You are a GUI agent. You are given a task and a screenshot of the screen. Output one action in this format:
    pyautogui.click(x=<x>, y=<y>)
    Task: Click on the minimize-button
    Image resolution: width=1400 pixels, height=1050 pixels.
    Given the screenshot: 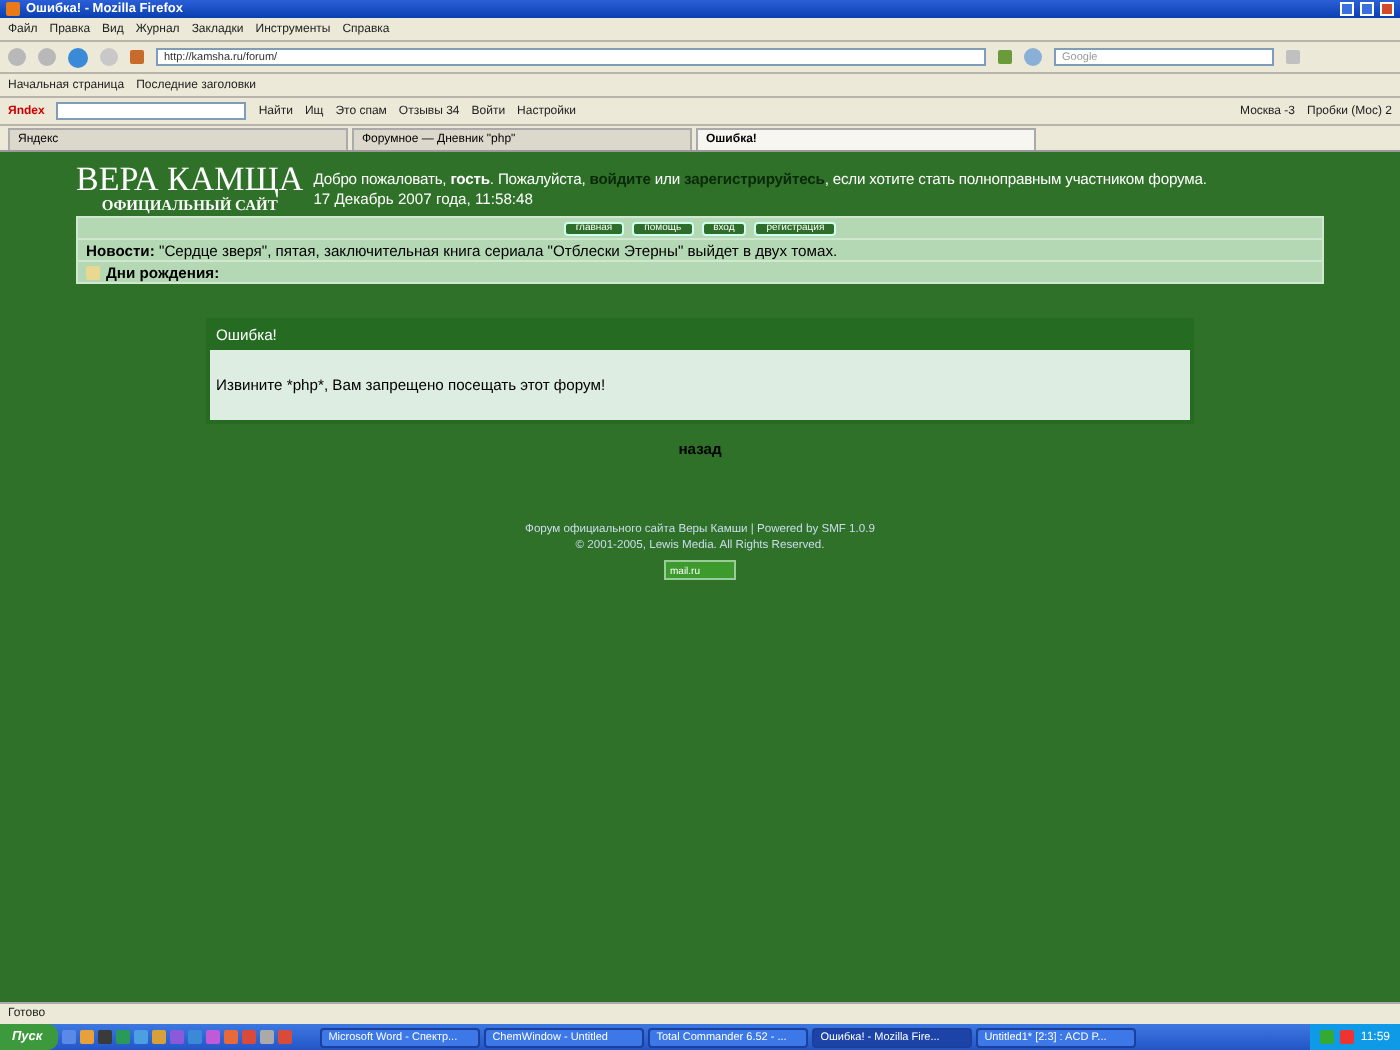 What is the action you would take?
    pyautogui.click(x=1347, y=9)
    